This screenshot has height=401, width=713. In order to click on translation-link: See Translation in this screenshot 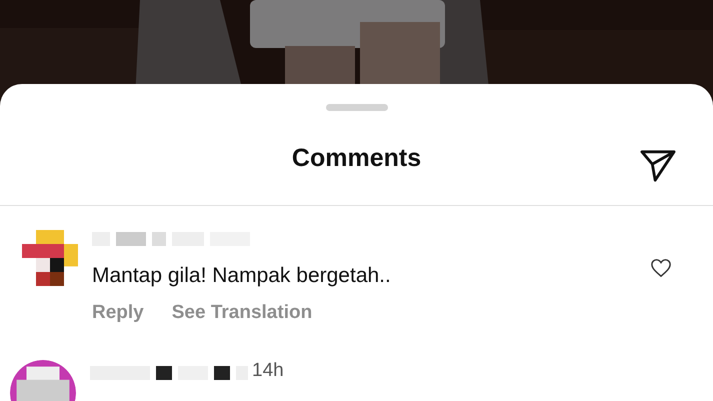, I will do `click(242, 313)`.